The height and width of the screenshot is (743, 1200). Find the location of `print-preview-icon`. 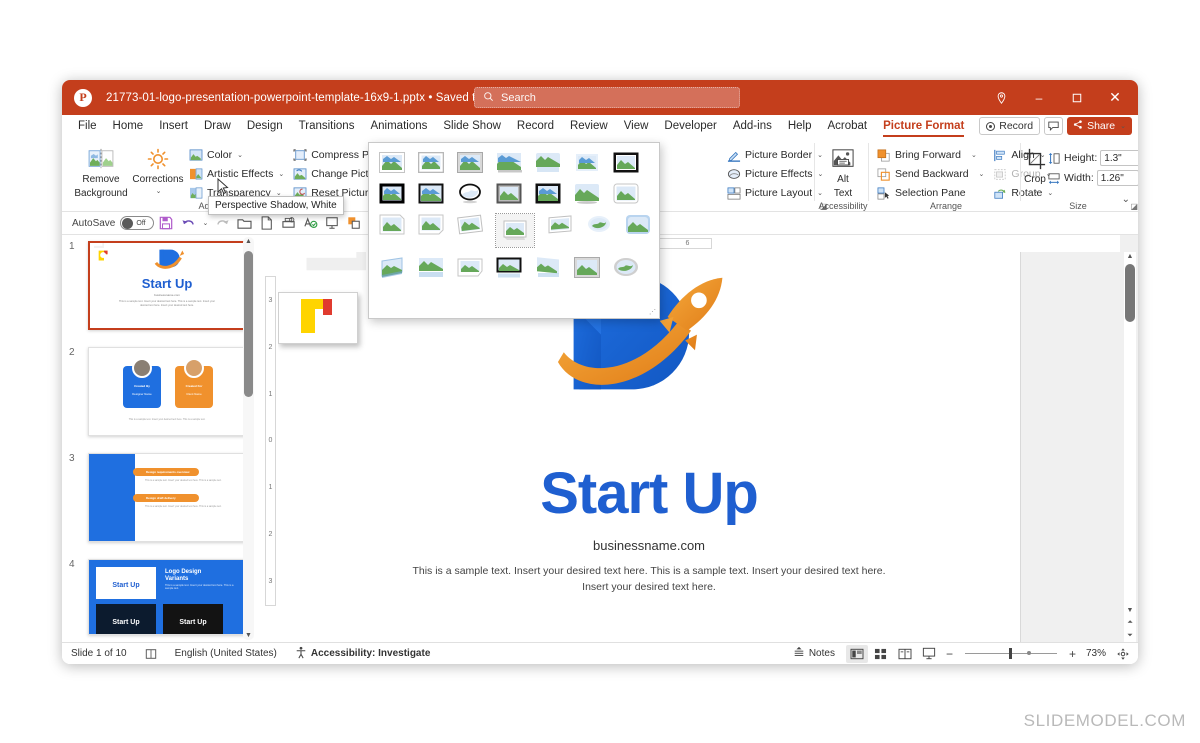

print-preview-icon is located at coordinates (288, 223).